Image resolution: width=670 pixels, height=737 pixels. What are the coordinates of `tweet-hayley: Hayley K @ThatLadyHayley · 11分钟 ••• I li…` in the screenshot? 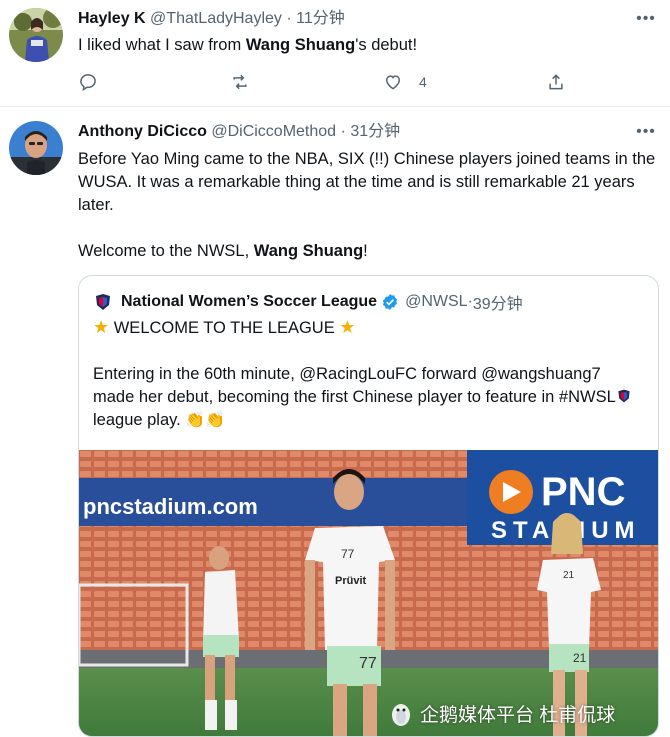 It's located at (335, 53).